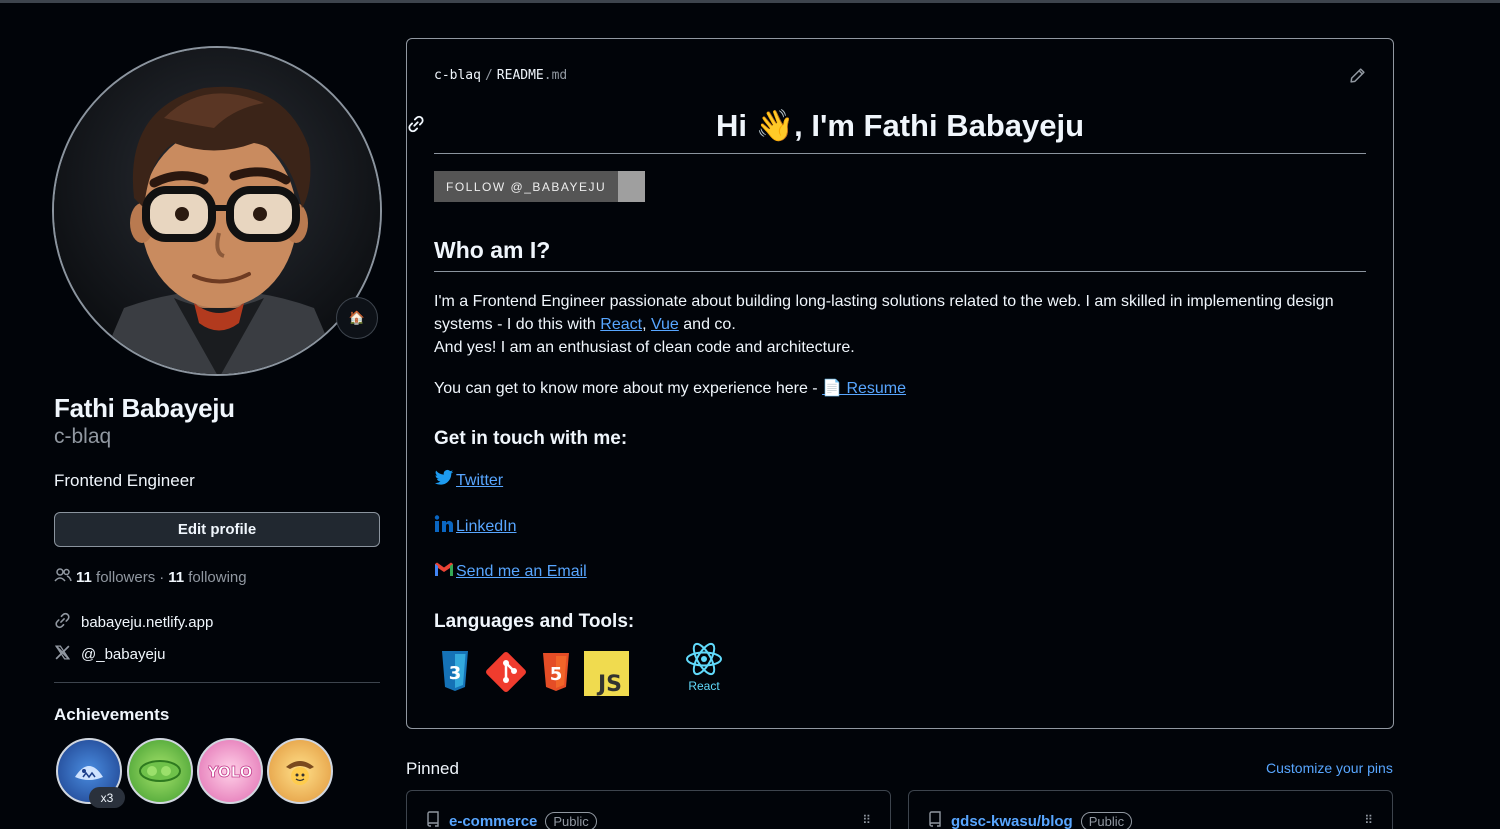  I want to click on svg-text: JS, so click(609, 684).